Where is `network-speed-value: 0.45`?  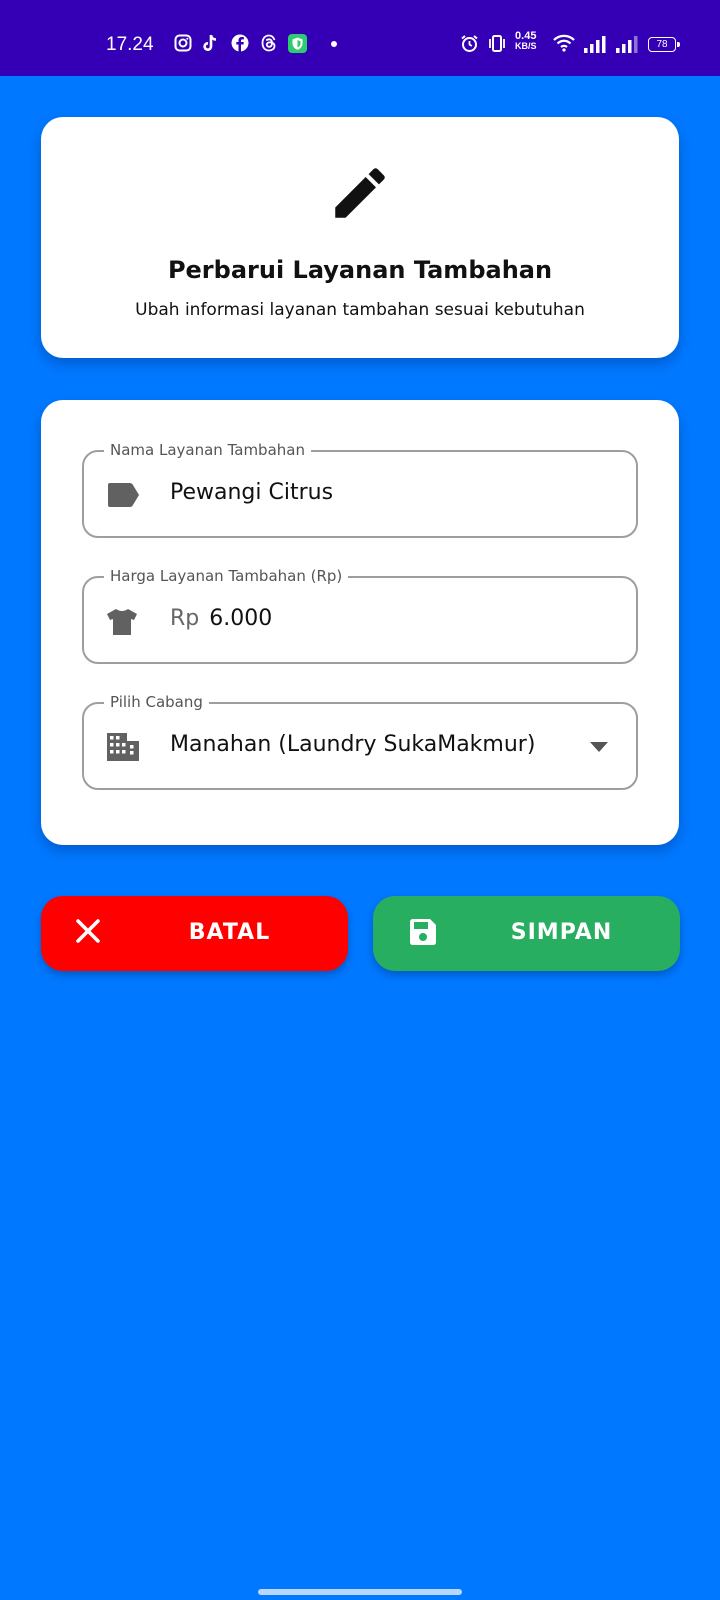 network-speed-value: 0.45 is located at coordinates (526, 36).